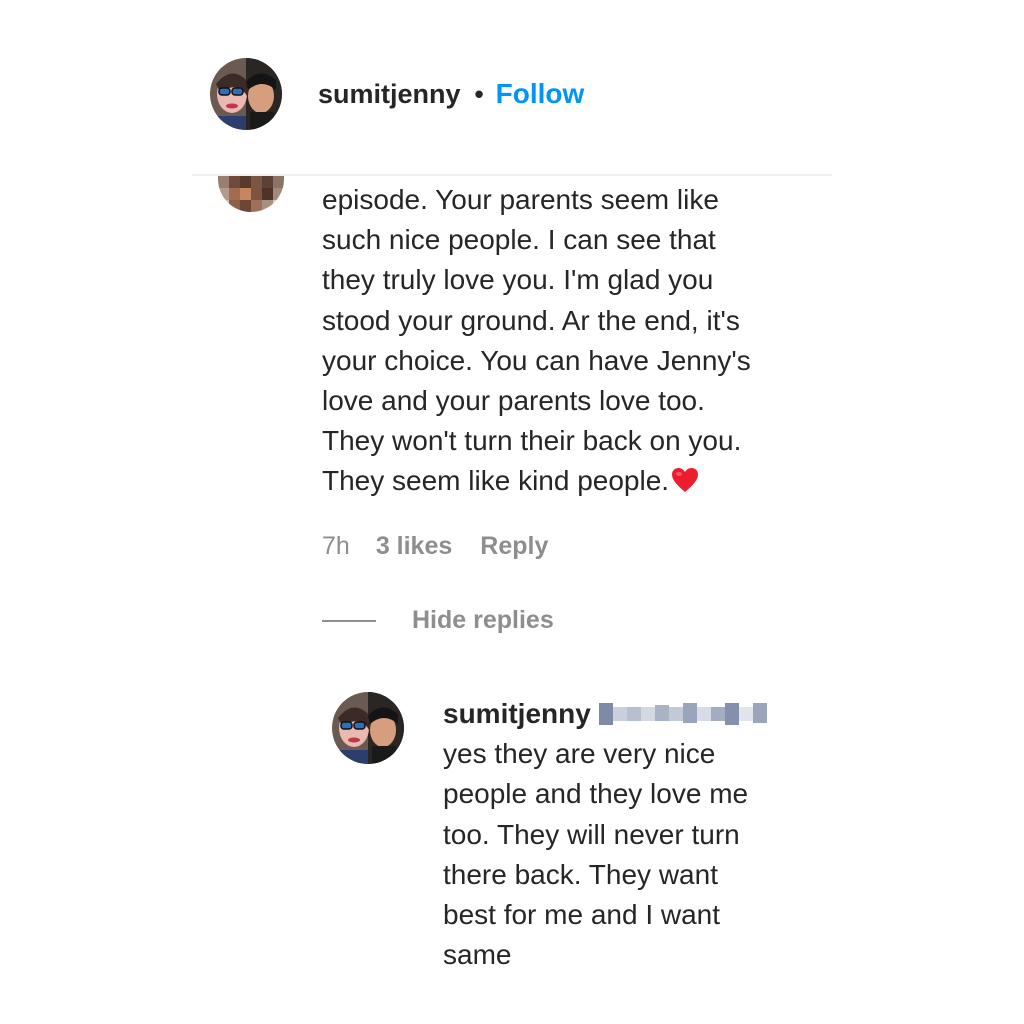 The height and width of the screenshot is (1024, 1024). What do you see at coordinates (514, 546) in the screenshot?
I see `reply-button: Reply` at bounding box center [514, 546].